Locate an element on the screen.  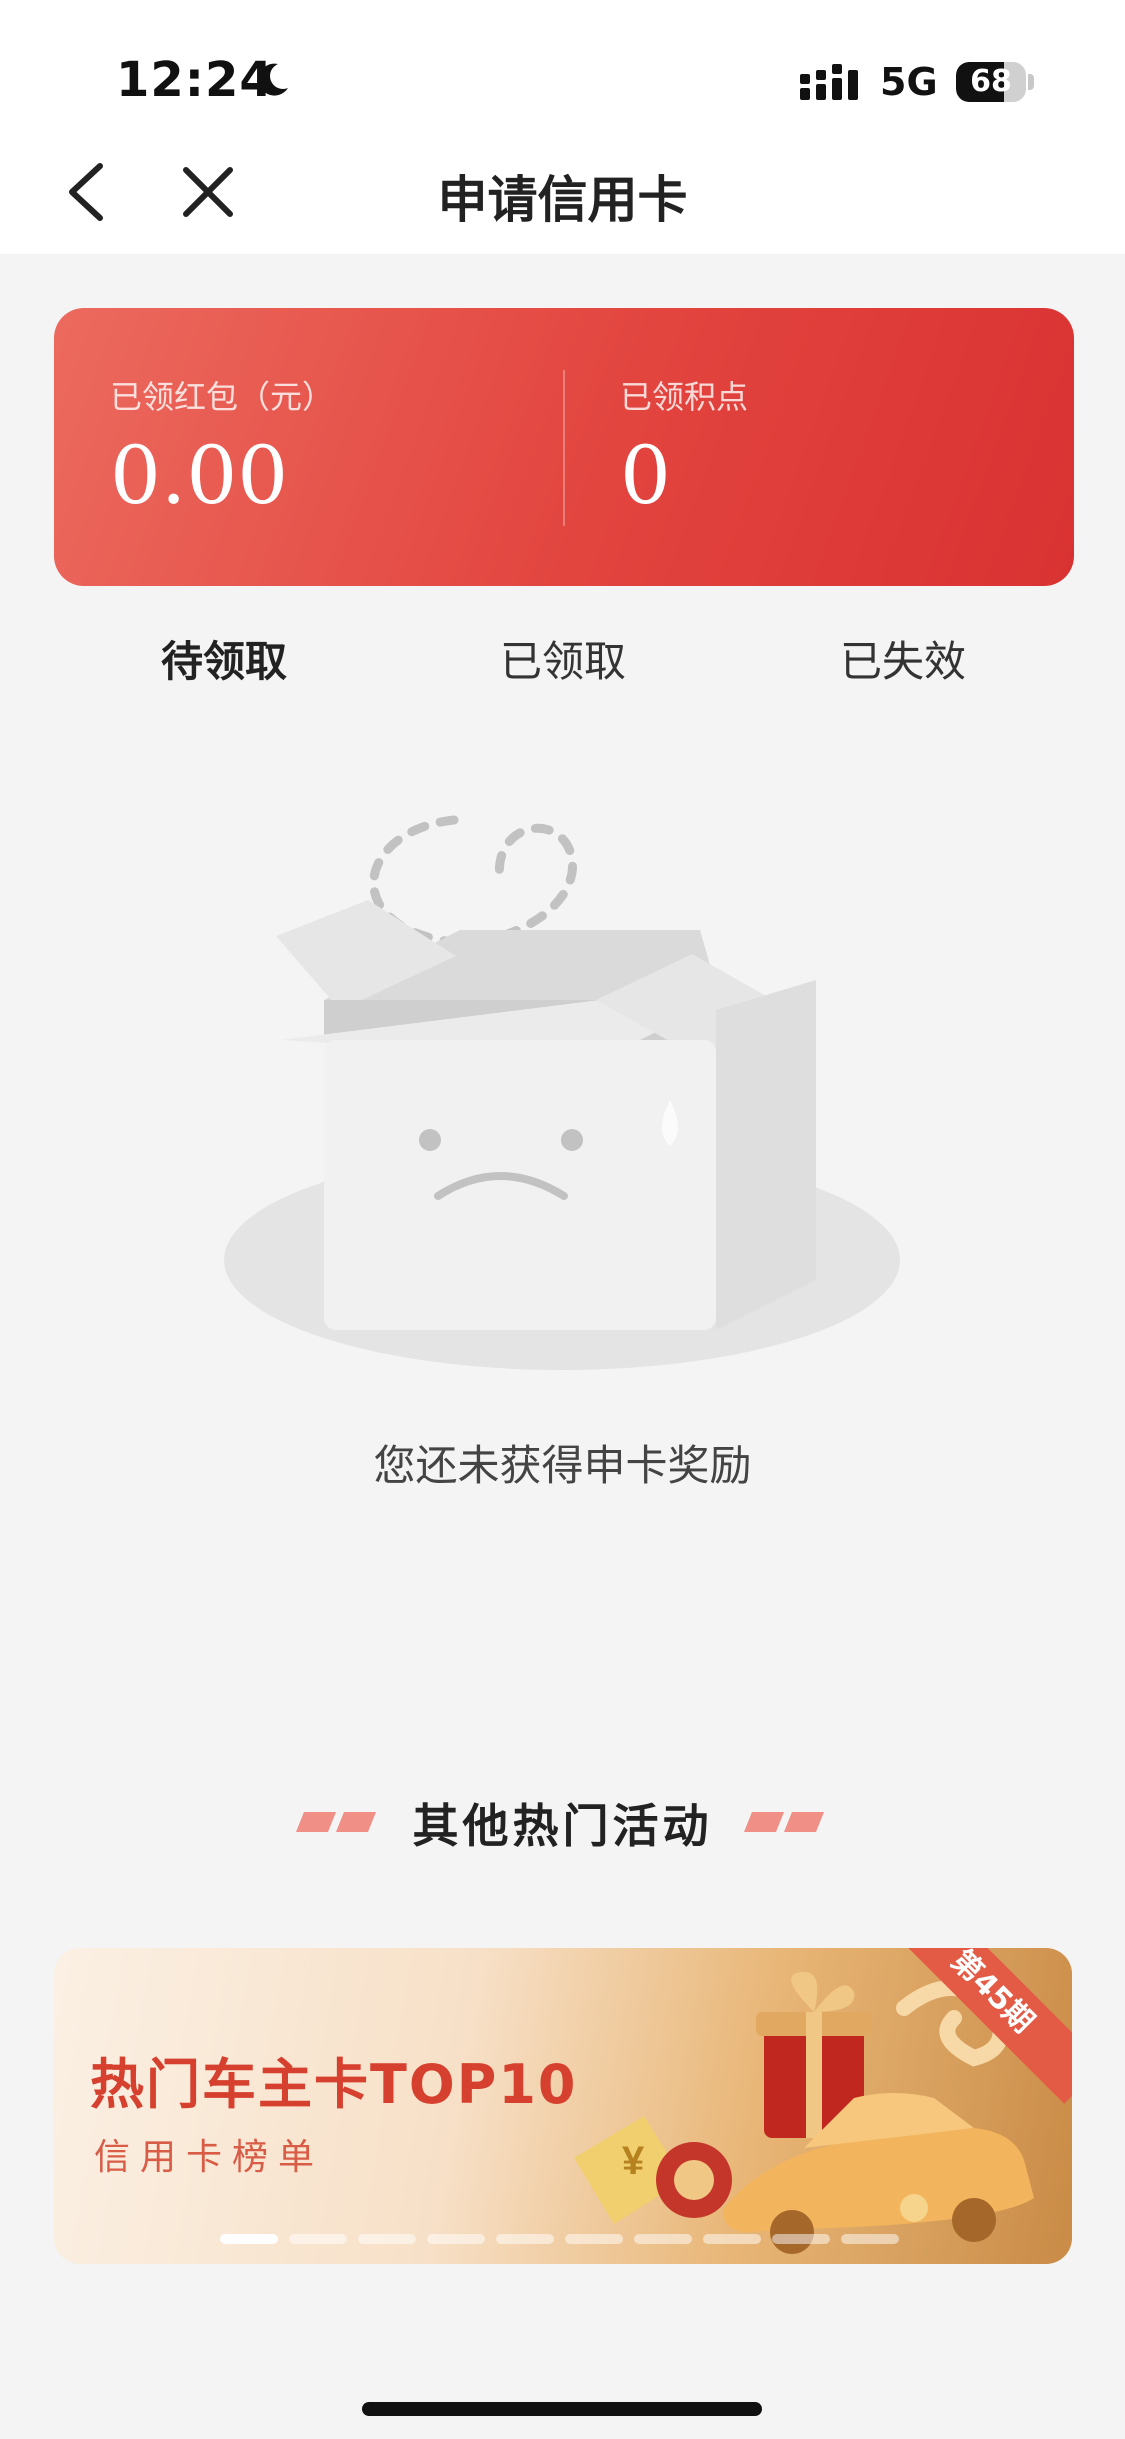
points-label: 已领积点 is located at coordinates (684, 397).